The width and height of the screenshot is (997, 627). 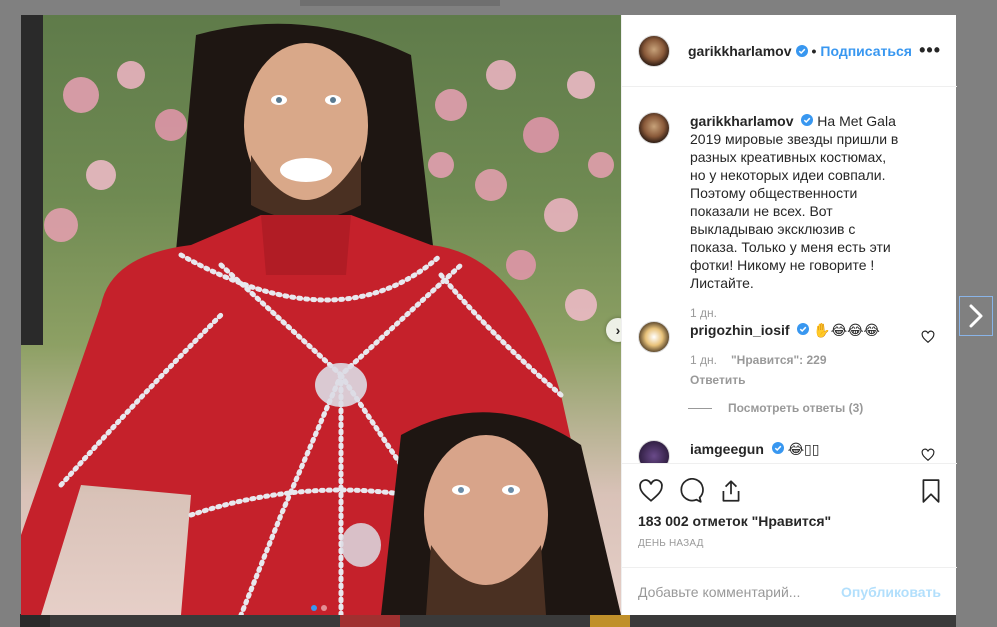 I want to click on next-post-button, so click(x=976, y=316).